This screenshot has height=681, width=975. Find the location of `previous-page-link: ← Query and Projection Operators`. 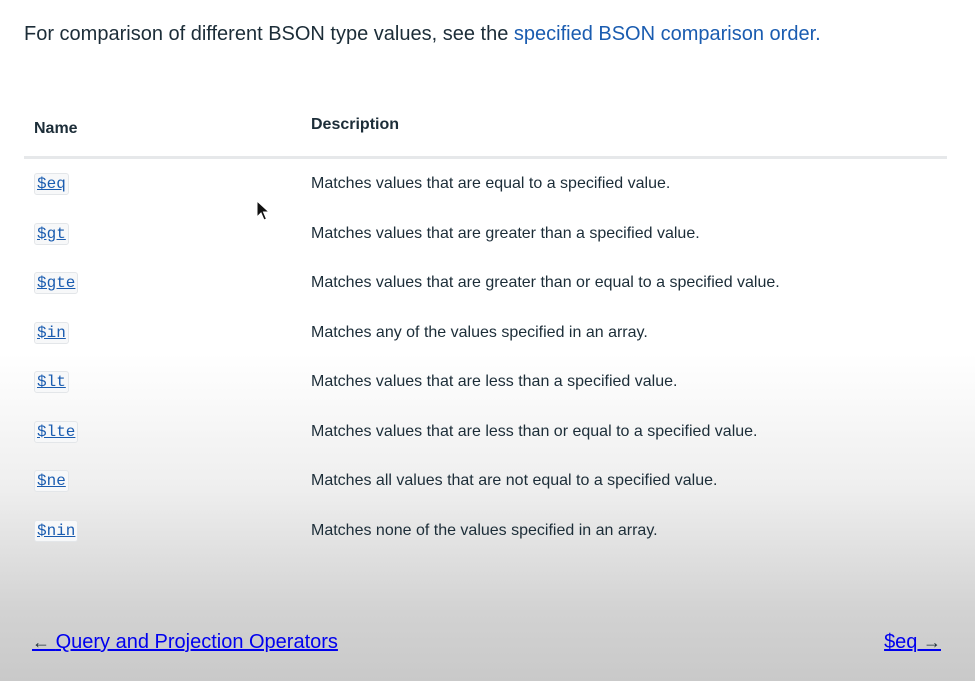

previous-page-link: ← Query and Projection Operators is located at coordinates (185, 642).